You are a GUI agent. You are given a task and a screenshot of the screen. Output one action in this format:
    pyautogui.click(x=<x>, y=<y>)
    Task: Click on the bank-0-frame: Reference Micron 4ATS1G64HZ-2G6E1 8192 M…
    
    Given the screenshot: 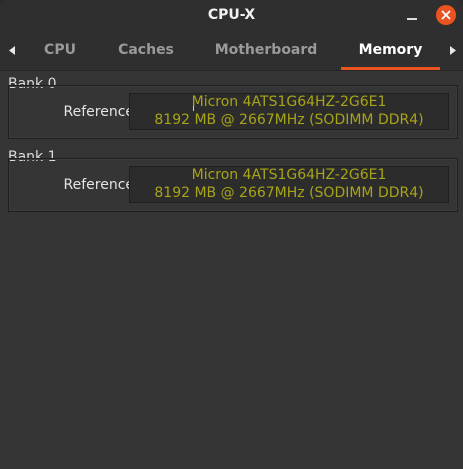 What is the action you would take?
    pyautogui.click(x=233, y=112)
    